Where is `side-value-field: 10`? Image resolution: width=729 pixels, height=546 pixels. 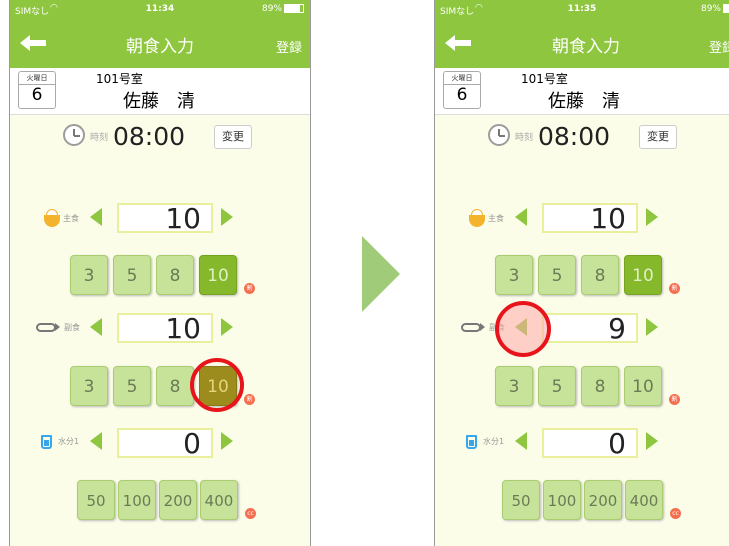 side-value-field: 10 is located at coordinates (165, 328).